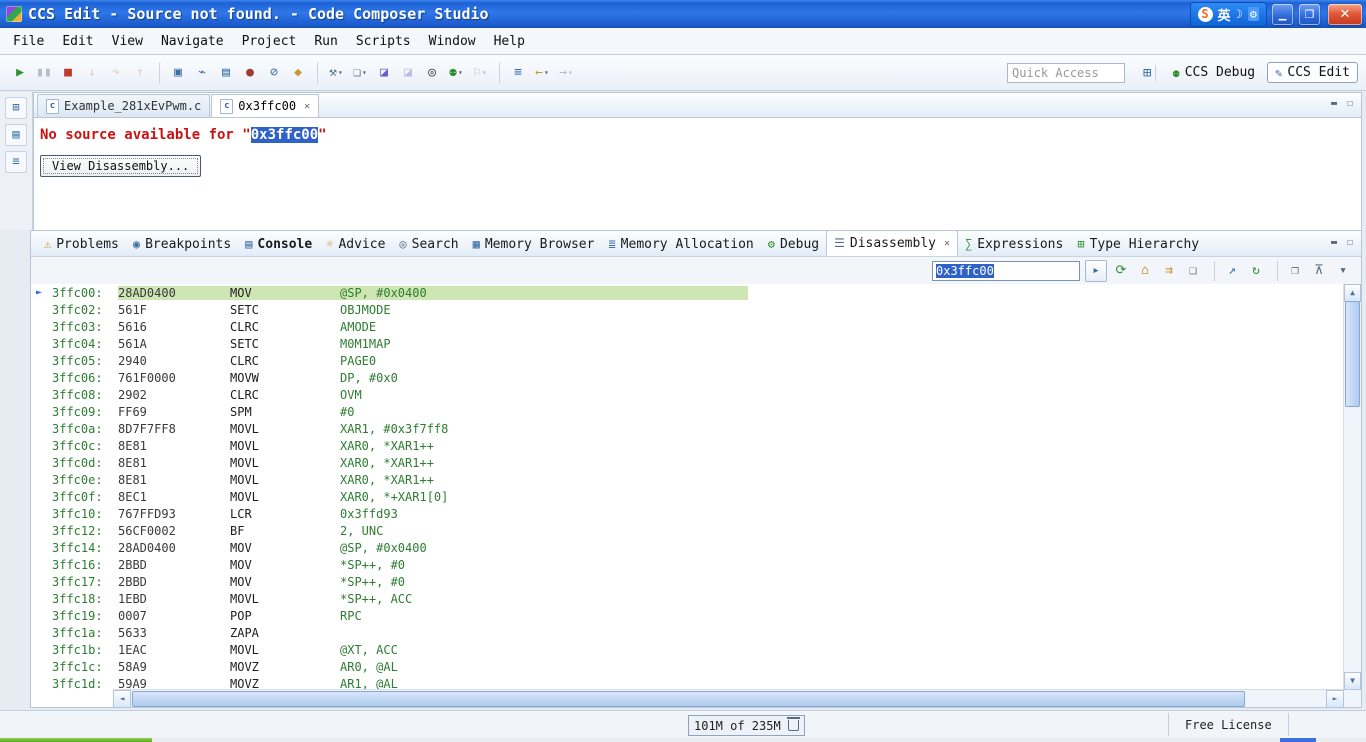 The height and width of the screenshot is (742, 1366). What do you see at coordinates (534, 244) in the screenshot?
I see `panel-tab: ▦ Memory Browser` at bounding box center [534, 244].